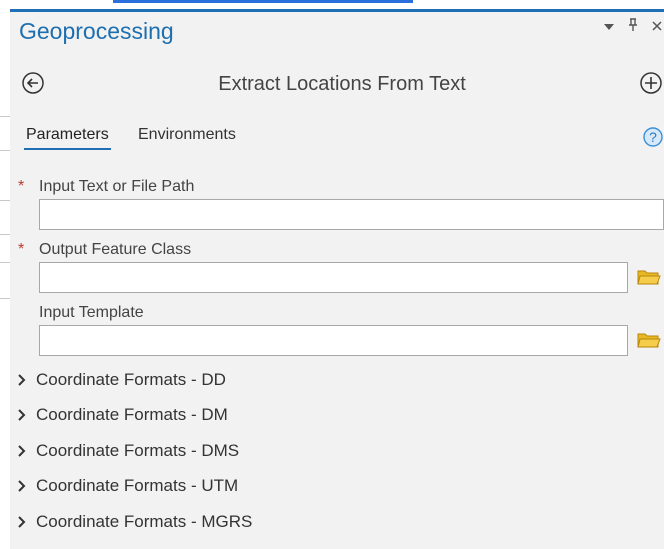 This screenshot has height=549, width=664. Describe the element at coordinates (333, 340) in the screenshot. I see `input-template-field` at that location.